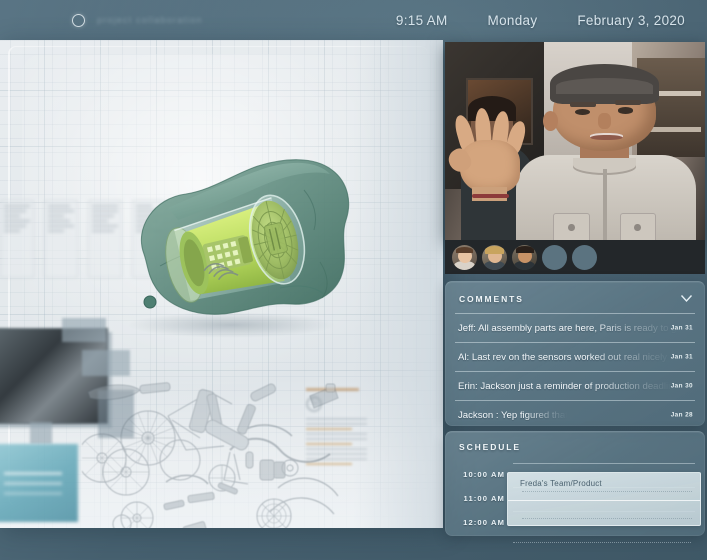 The width and height of the screenshot is (707, 560). Describe the element at coordinates (561, 483) in the screenshot. I see `schedule-event-title: Freda's Team/Product` at that location.